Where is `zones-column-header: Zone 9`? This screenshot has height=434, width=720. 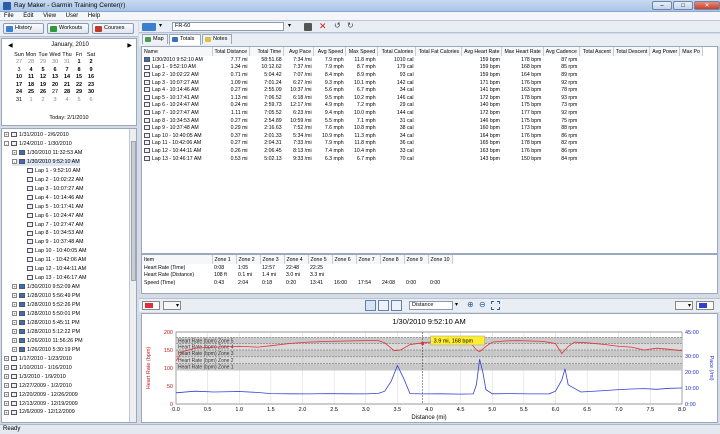 zones-column-header: Zone 9 is located at coordinates (416, 259).